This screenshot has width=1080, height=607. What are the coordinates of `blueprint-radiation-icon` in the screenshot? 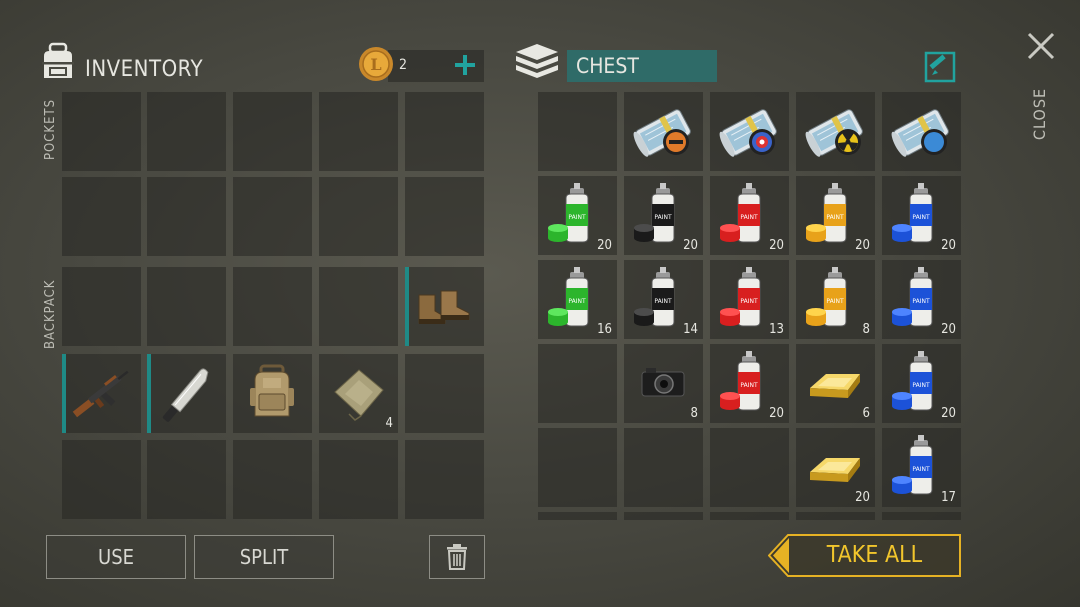 It's located at (834, 133).